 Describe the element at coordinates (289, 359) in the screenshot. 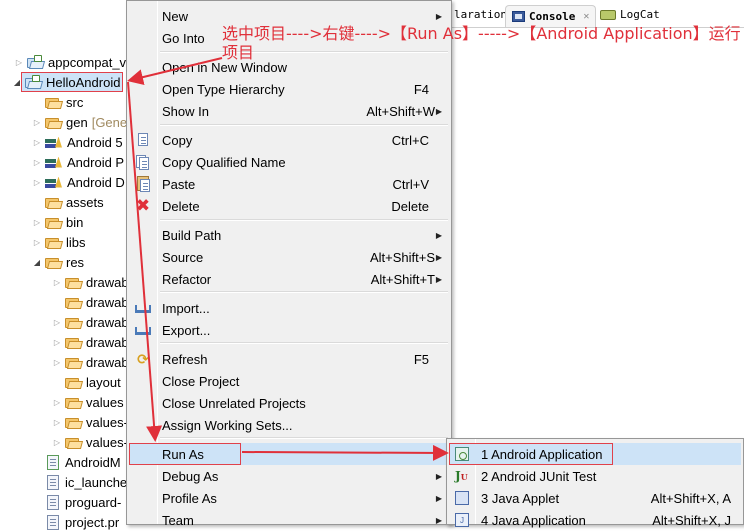

I see `menu-item-refresh: ⟳ Refresh F5` at that location.